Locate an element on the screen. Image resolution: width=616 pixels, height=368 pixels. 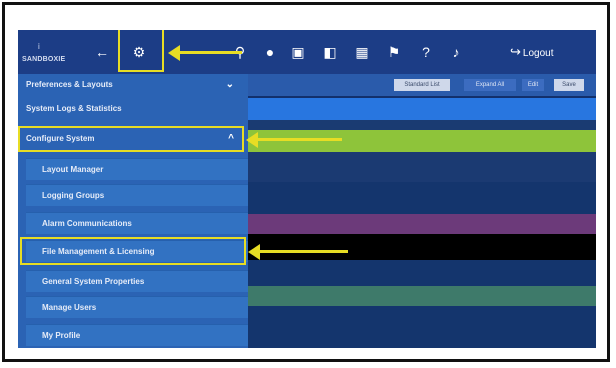
logout-button: ↪ Logout is located at coordinates (532, 53).